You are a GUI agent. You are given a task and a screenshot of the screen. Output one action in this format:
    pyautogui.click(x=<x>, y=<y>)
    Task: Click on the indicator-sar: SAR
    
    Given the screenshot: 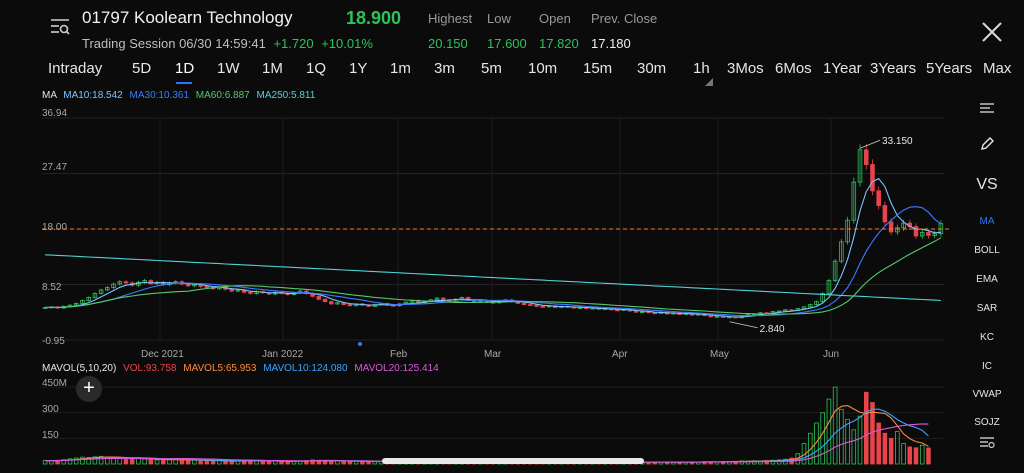 What is the action you would take?
    pyautogui.click(x=987, y=308)
    